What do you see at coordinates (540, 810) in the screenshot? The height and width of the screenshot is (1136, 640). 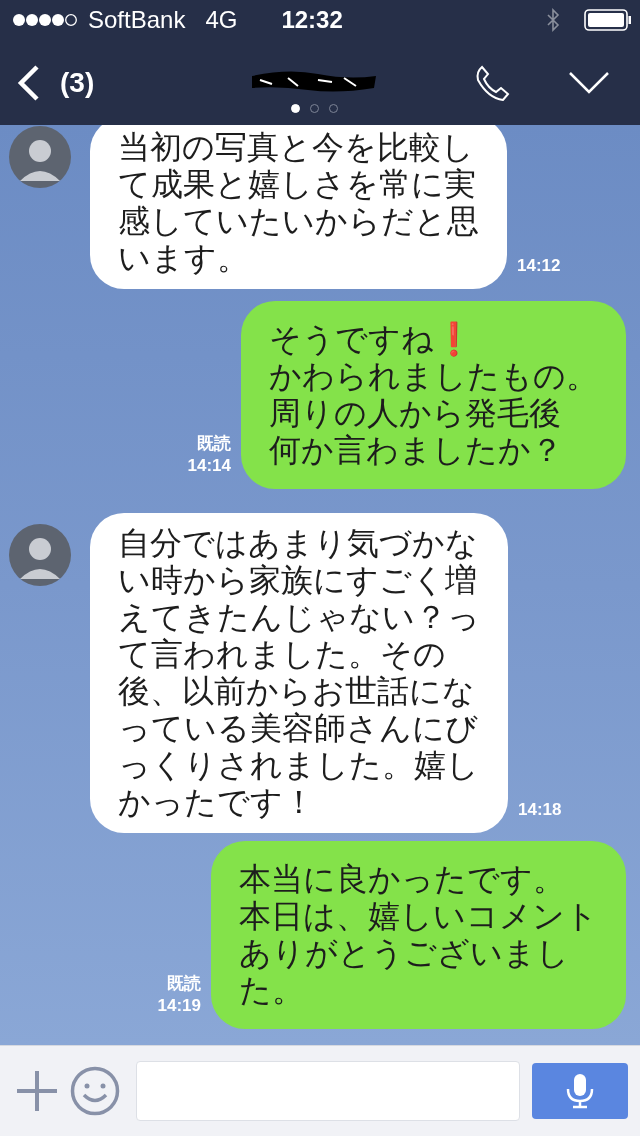 I see `message-time: 14:18` at bounding box center [540, 810].